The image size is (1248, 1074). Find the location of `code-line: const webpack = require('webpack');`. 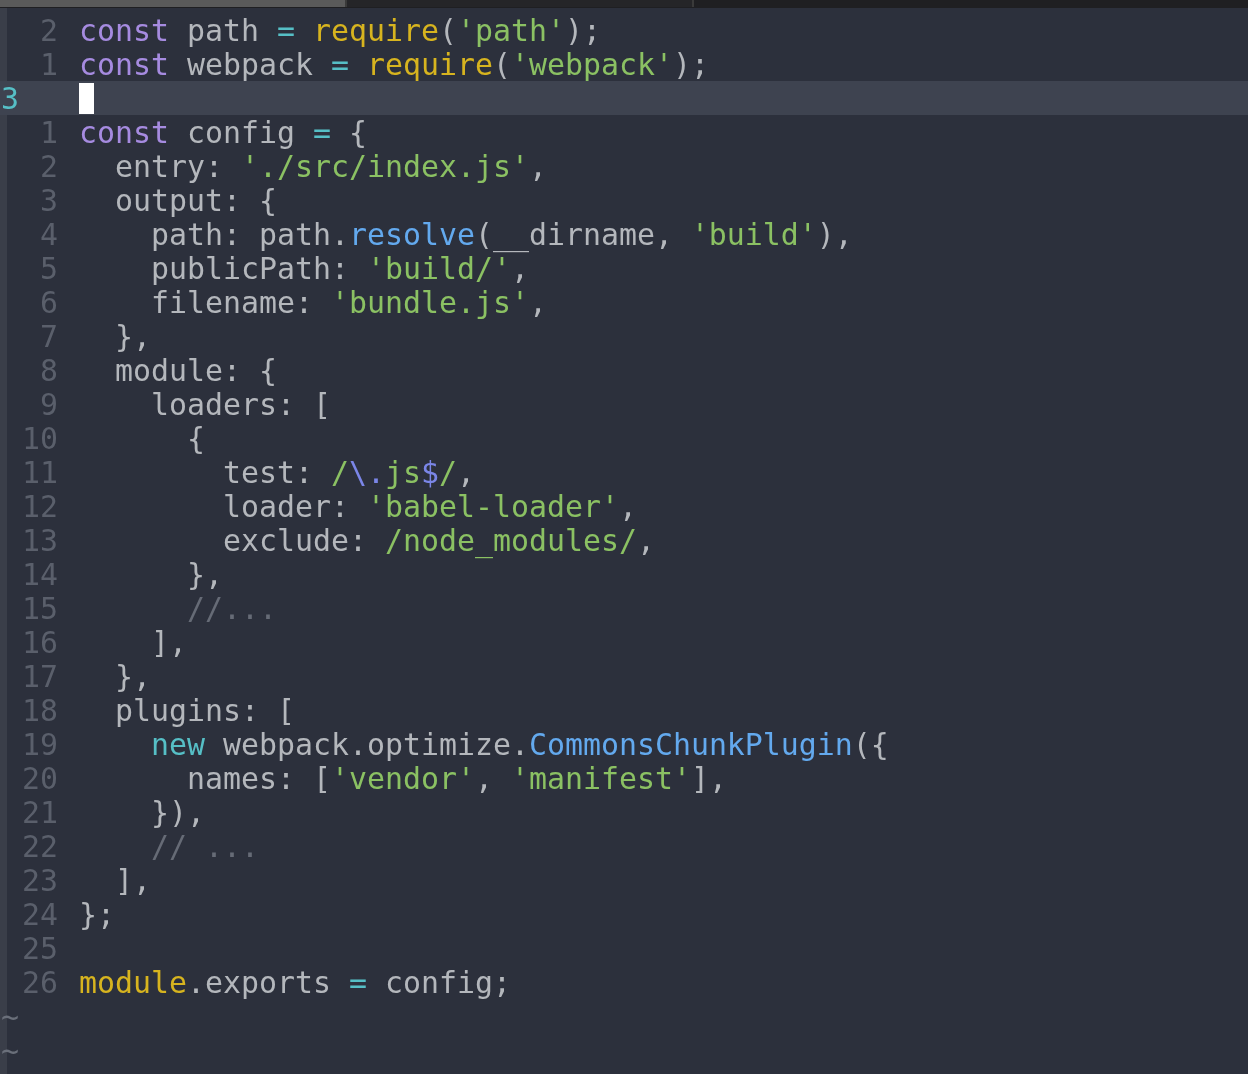

code-line: const webpack = require('webpack'); is located at coordinates (394, 64).